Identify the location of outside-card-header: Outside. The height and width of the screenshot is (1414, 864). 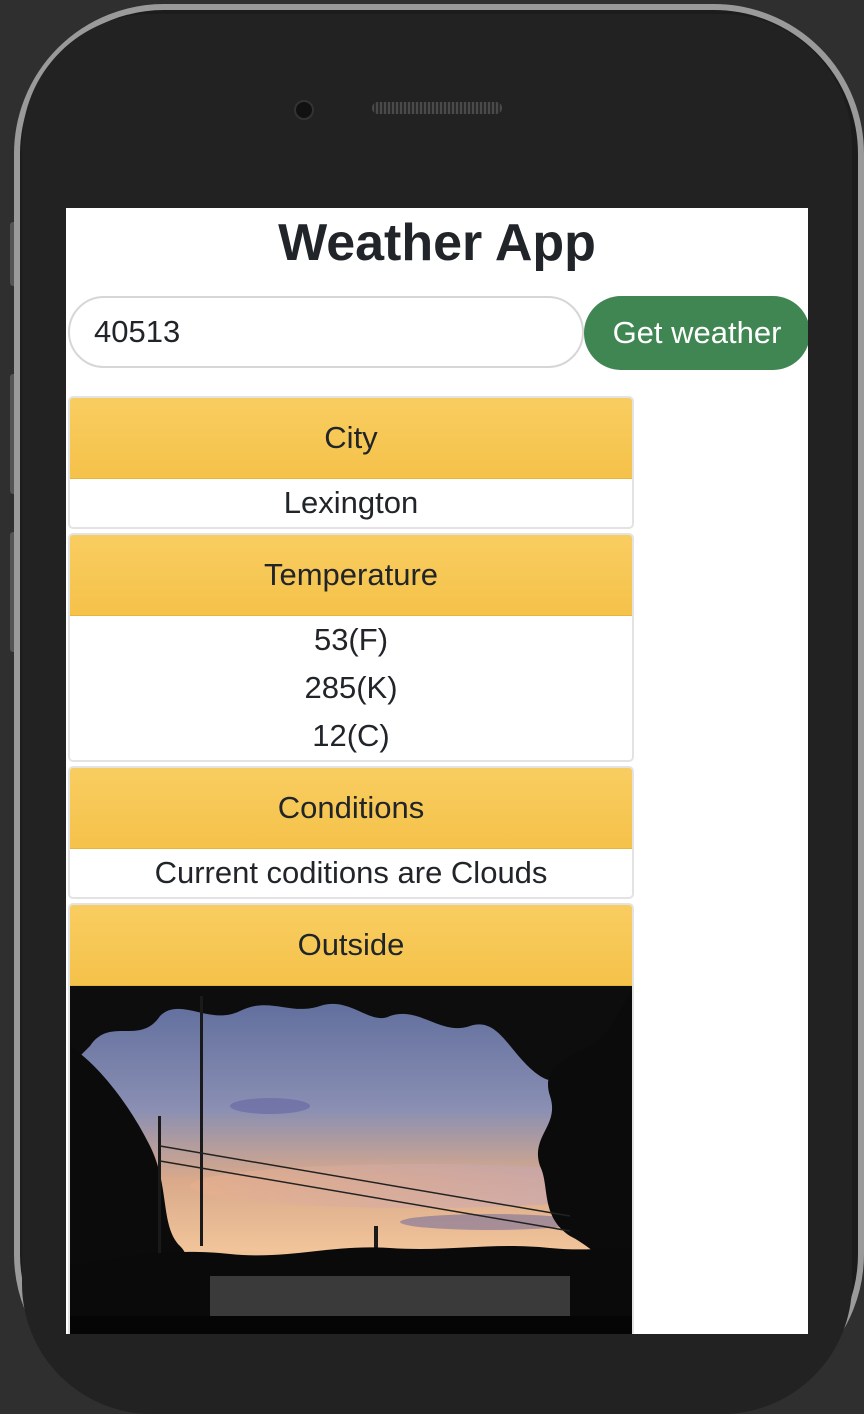
(351, 945).